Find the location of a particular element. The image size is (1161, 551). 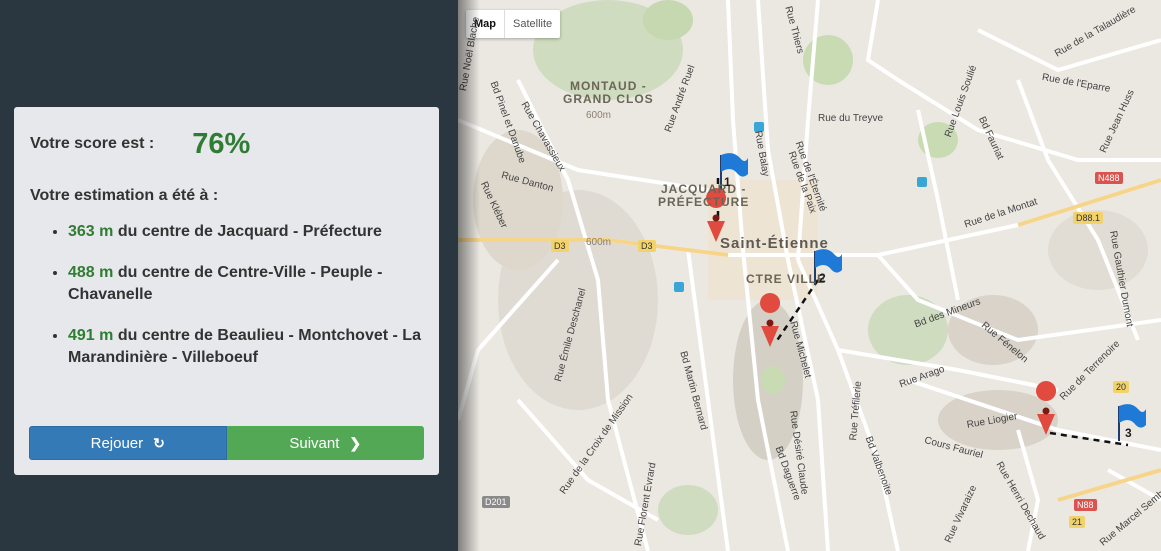

district-line: GRAND CLOS is located at coordinates (608, 99).